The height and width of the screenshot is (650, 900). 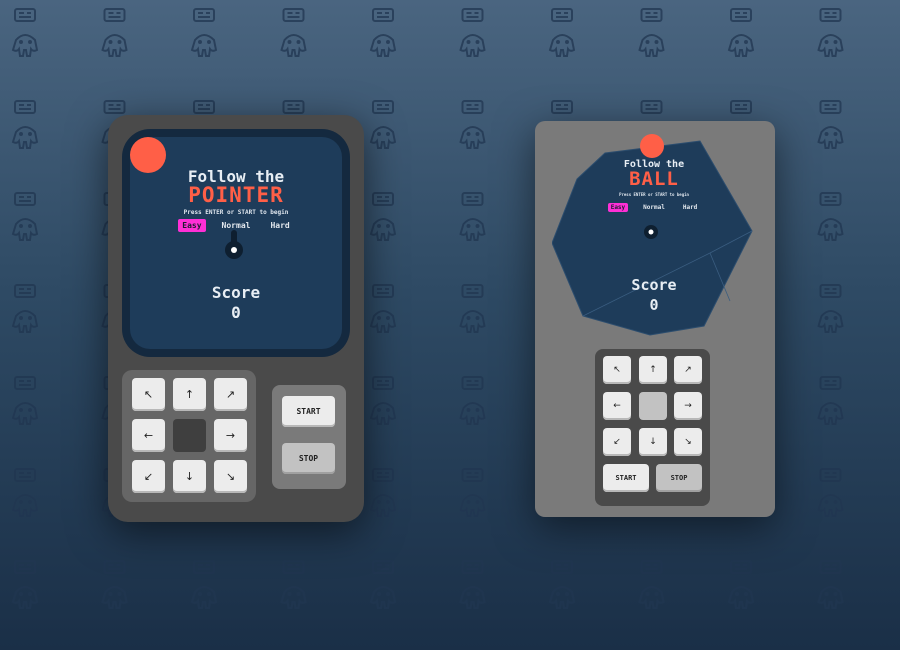 I want to click on control-panel: START STOP, so click(x=309, y=437).